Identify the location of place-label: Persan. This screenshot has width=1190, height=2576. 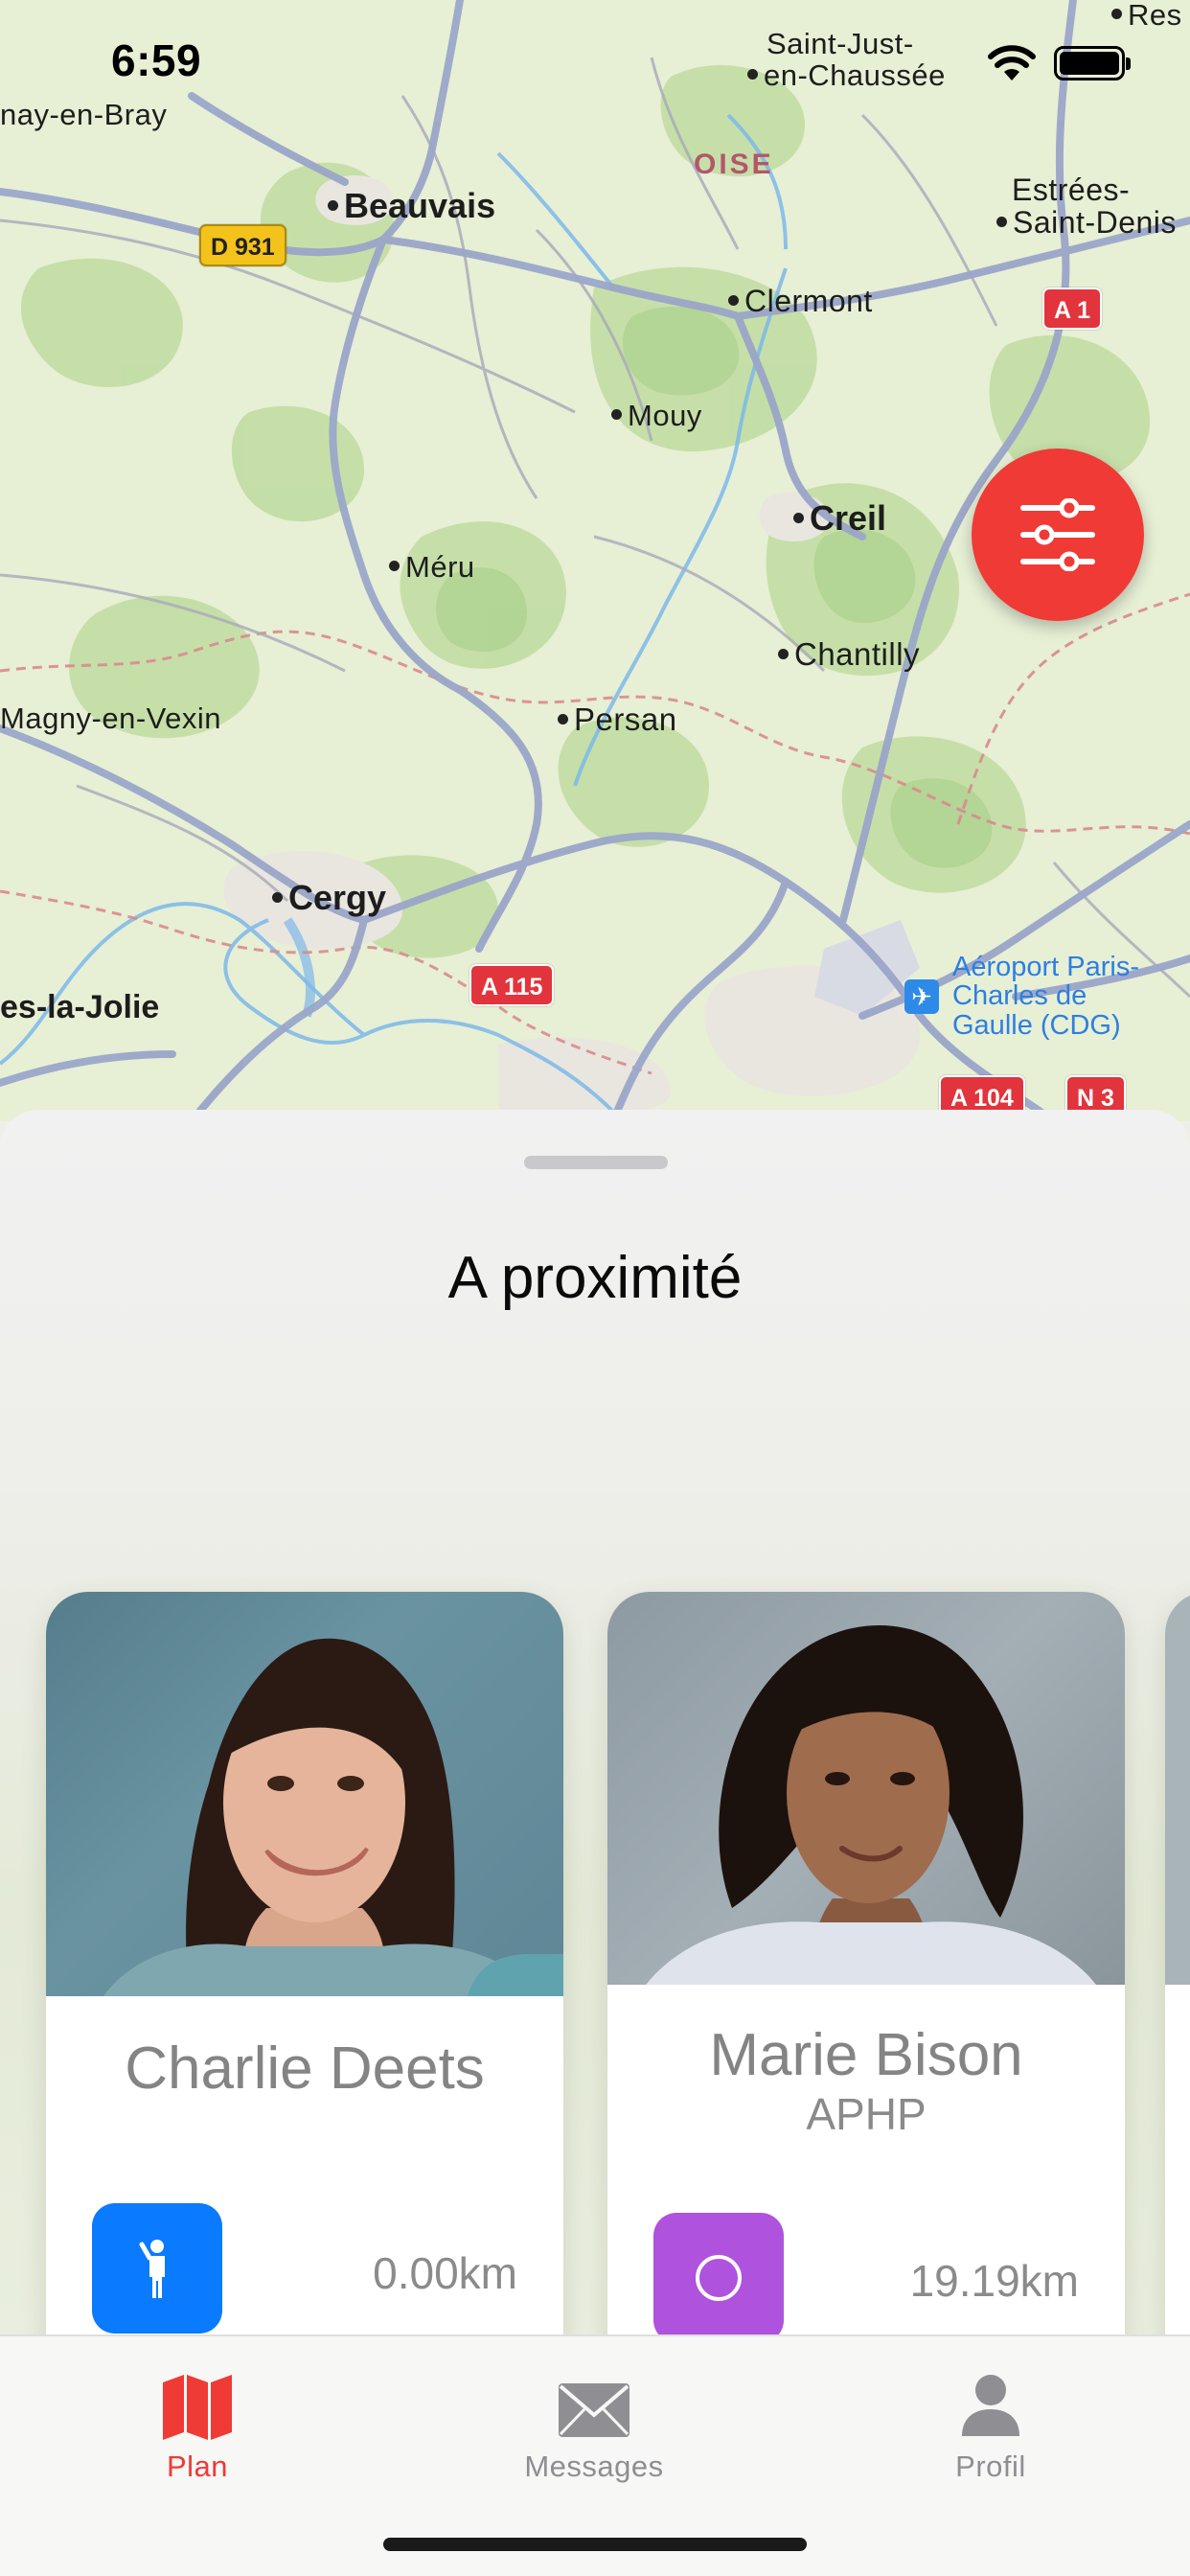
(618, 719).